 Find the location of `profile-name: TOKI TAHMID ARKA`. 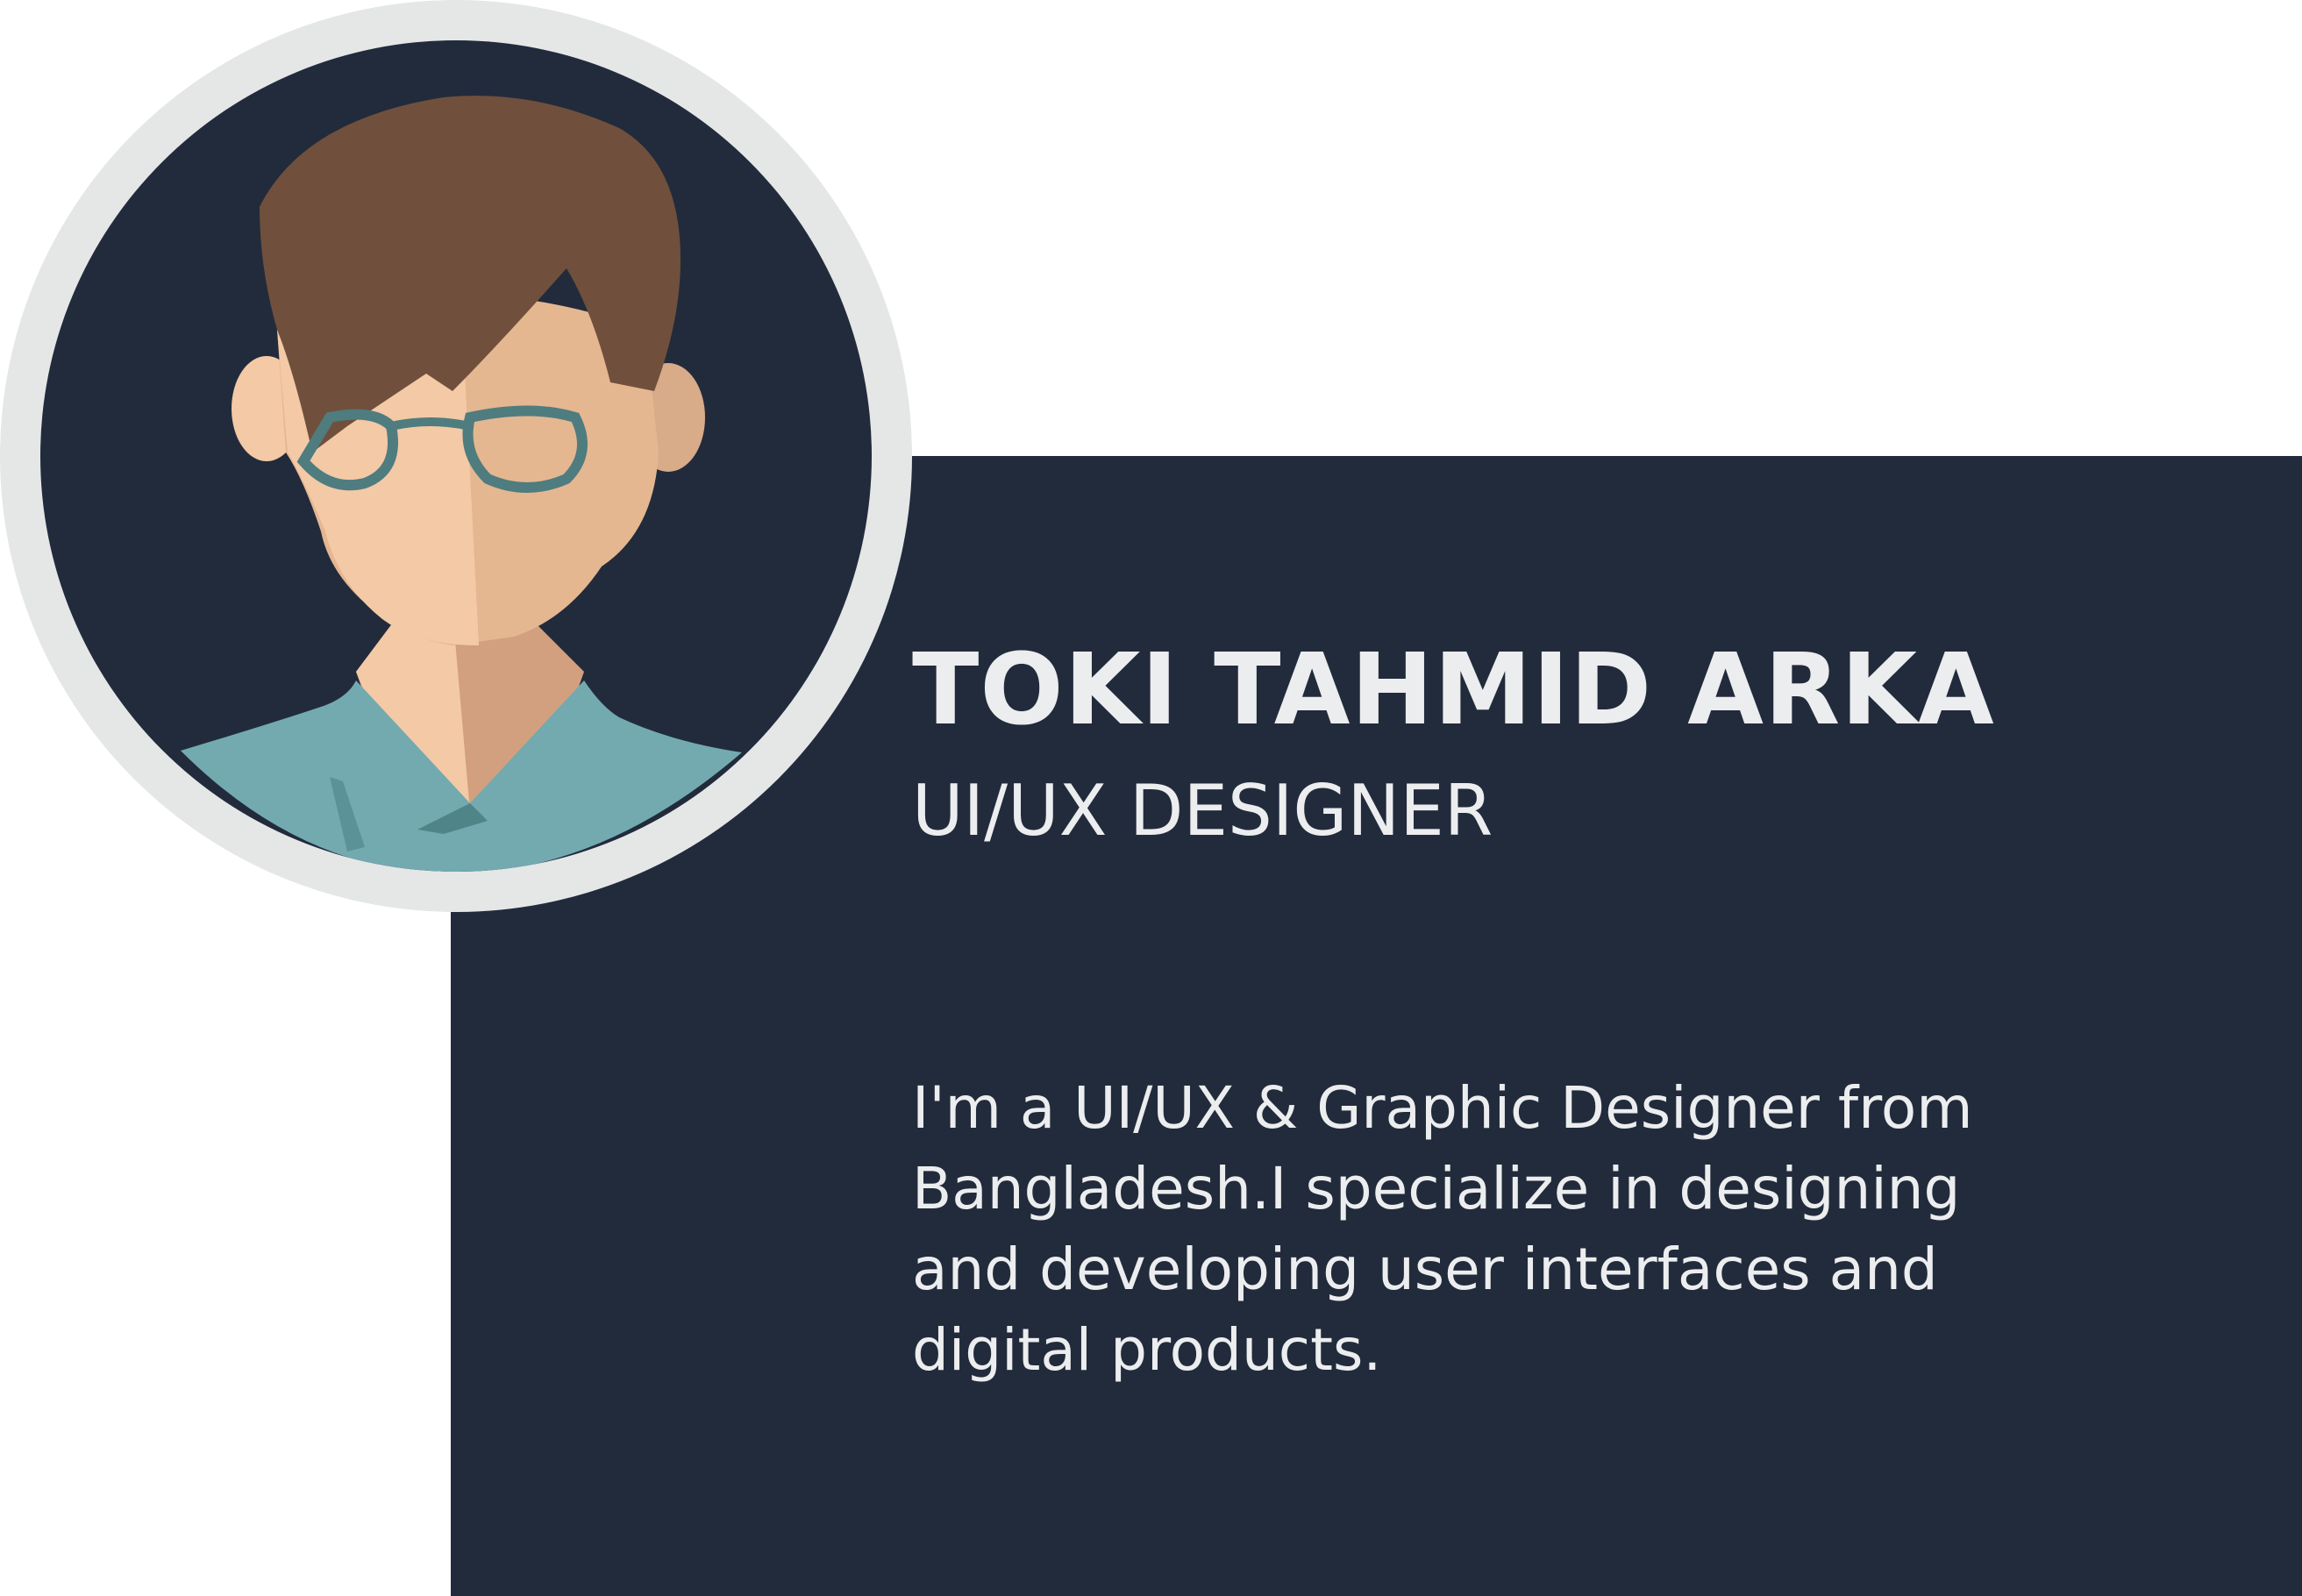

profile-name: TOKI TAHMID ARKA is located at coordinates (1453, 690).